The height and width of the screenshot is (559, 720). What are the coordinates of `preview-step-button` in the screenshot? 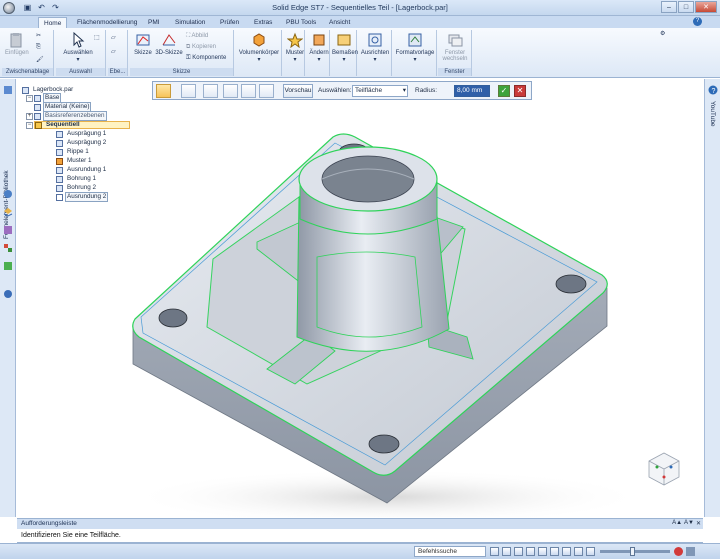 It's located at (230, 91).